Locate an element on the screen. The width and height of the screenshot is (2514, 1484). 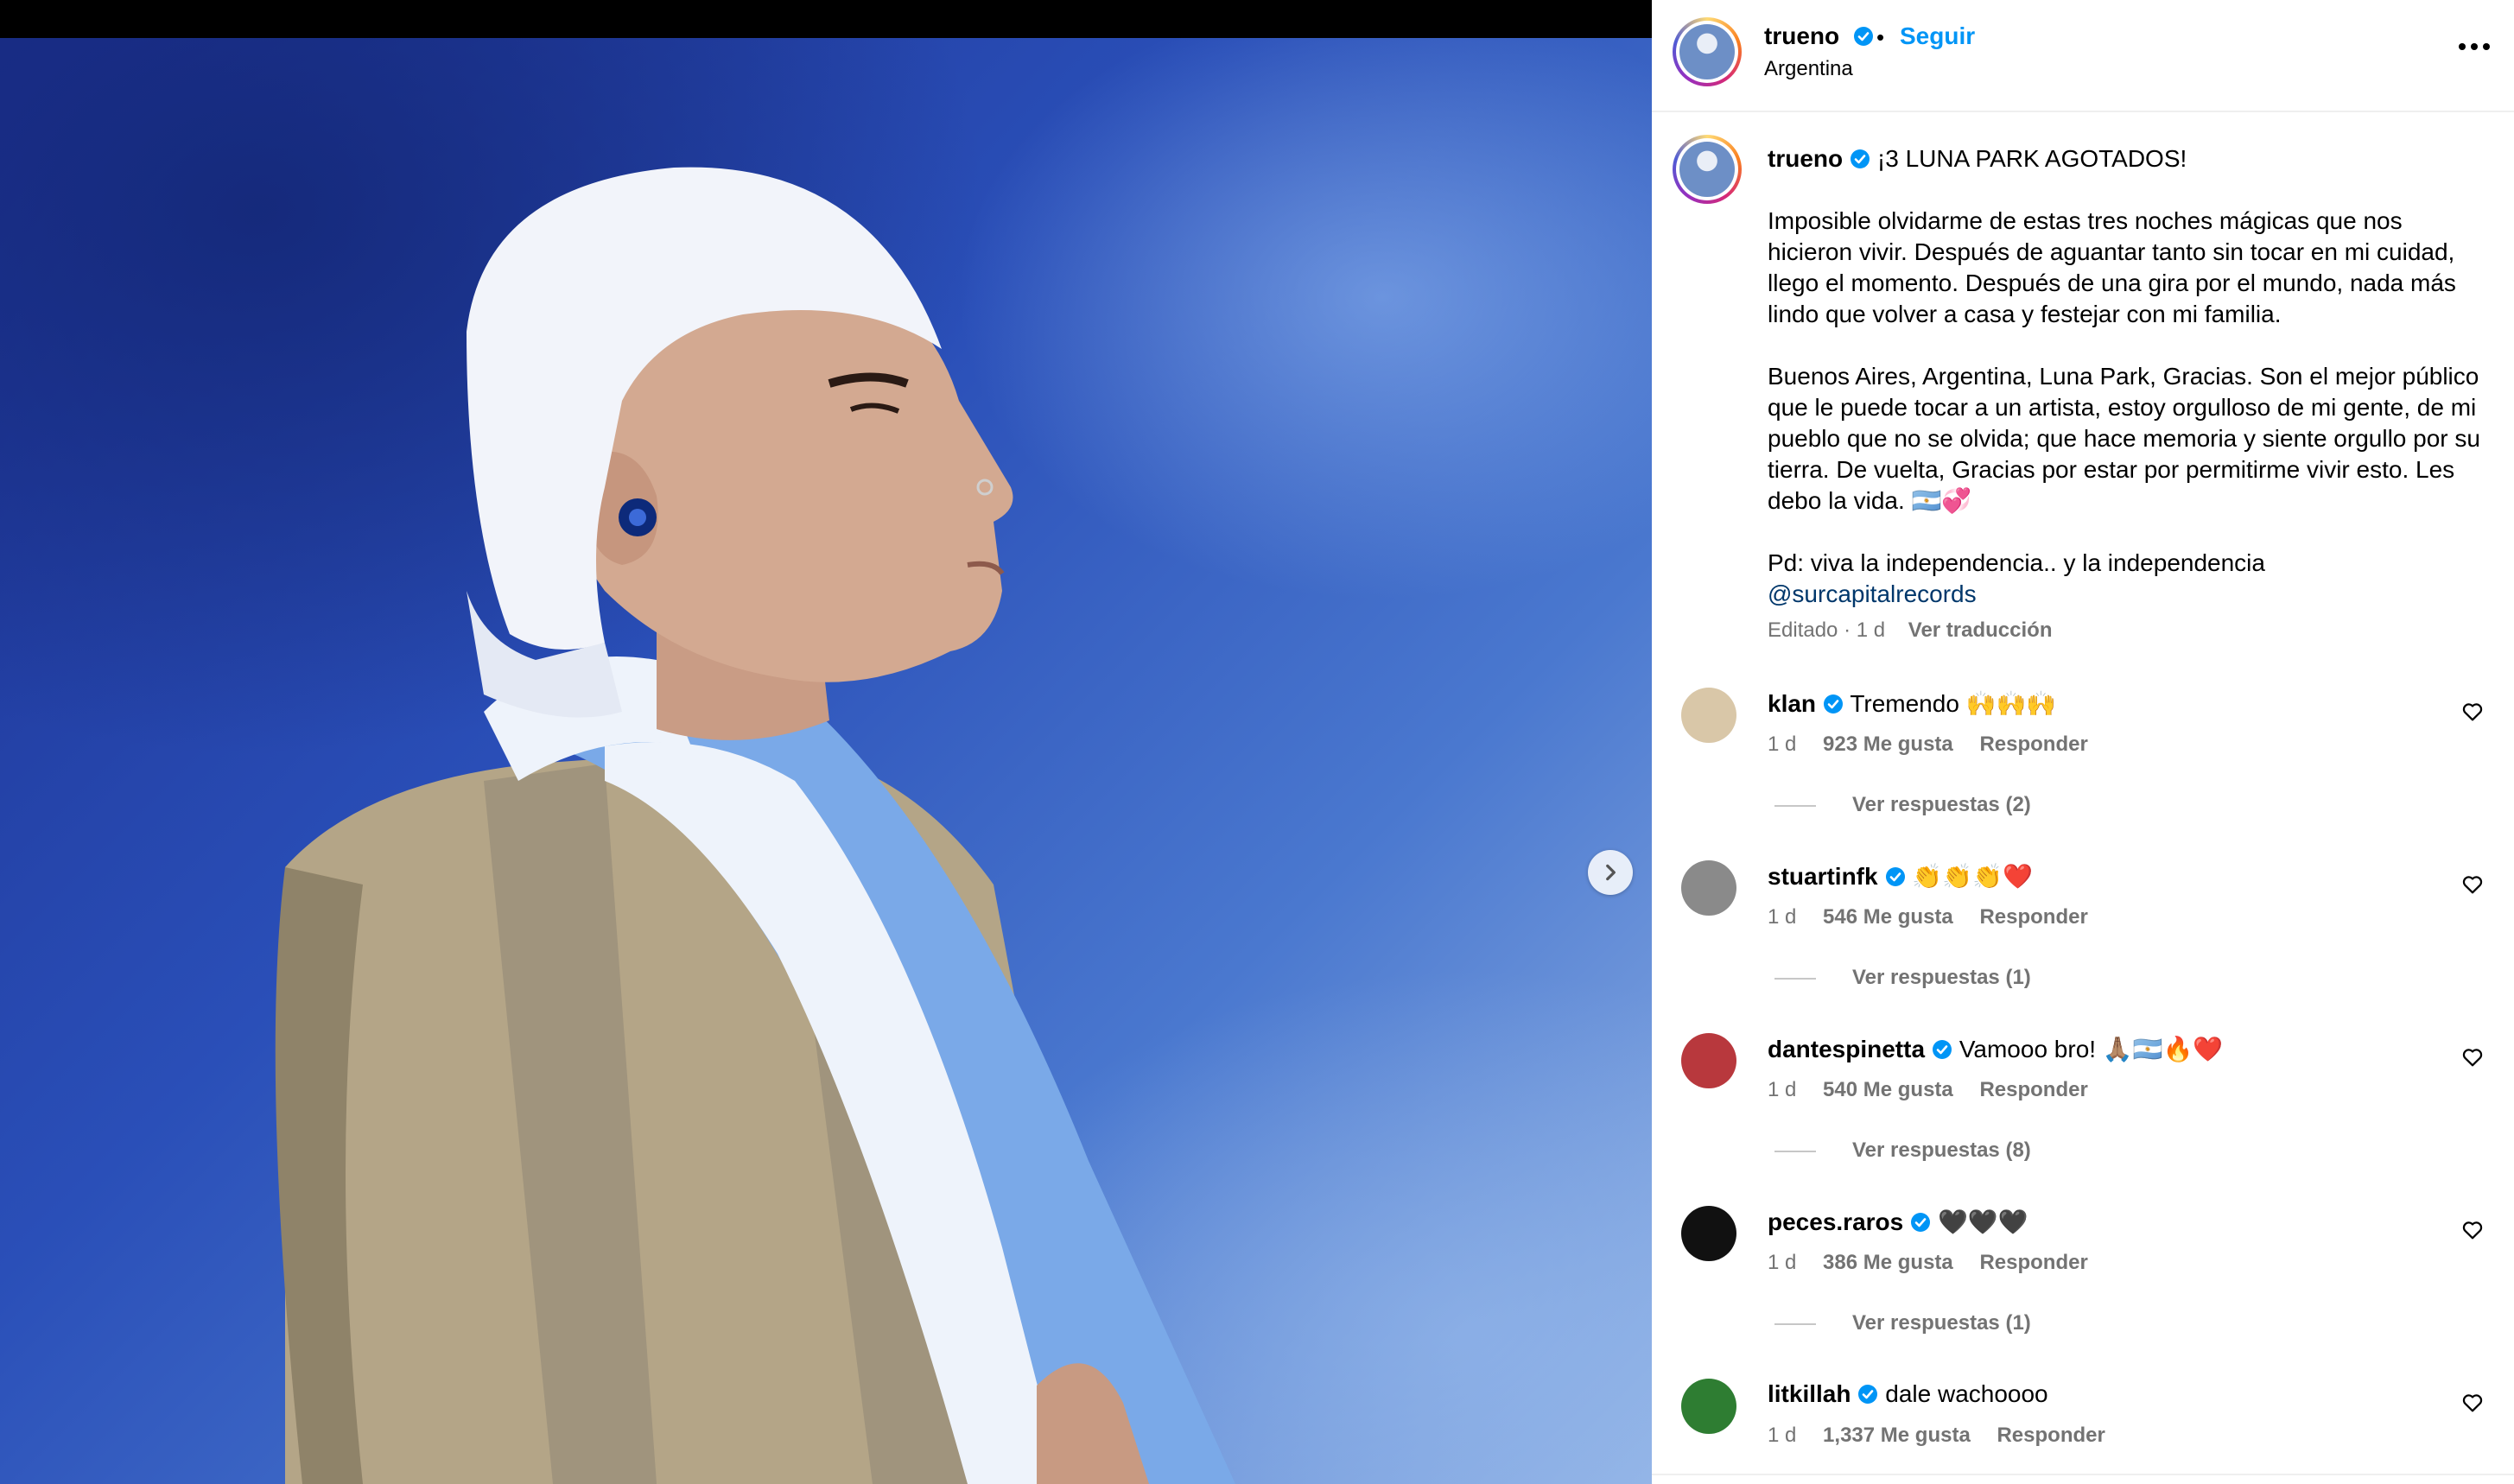
comment-body: klan Tremendo 🙌🙌🙌 is located at coordinates (1912, 703).